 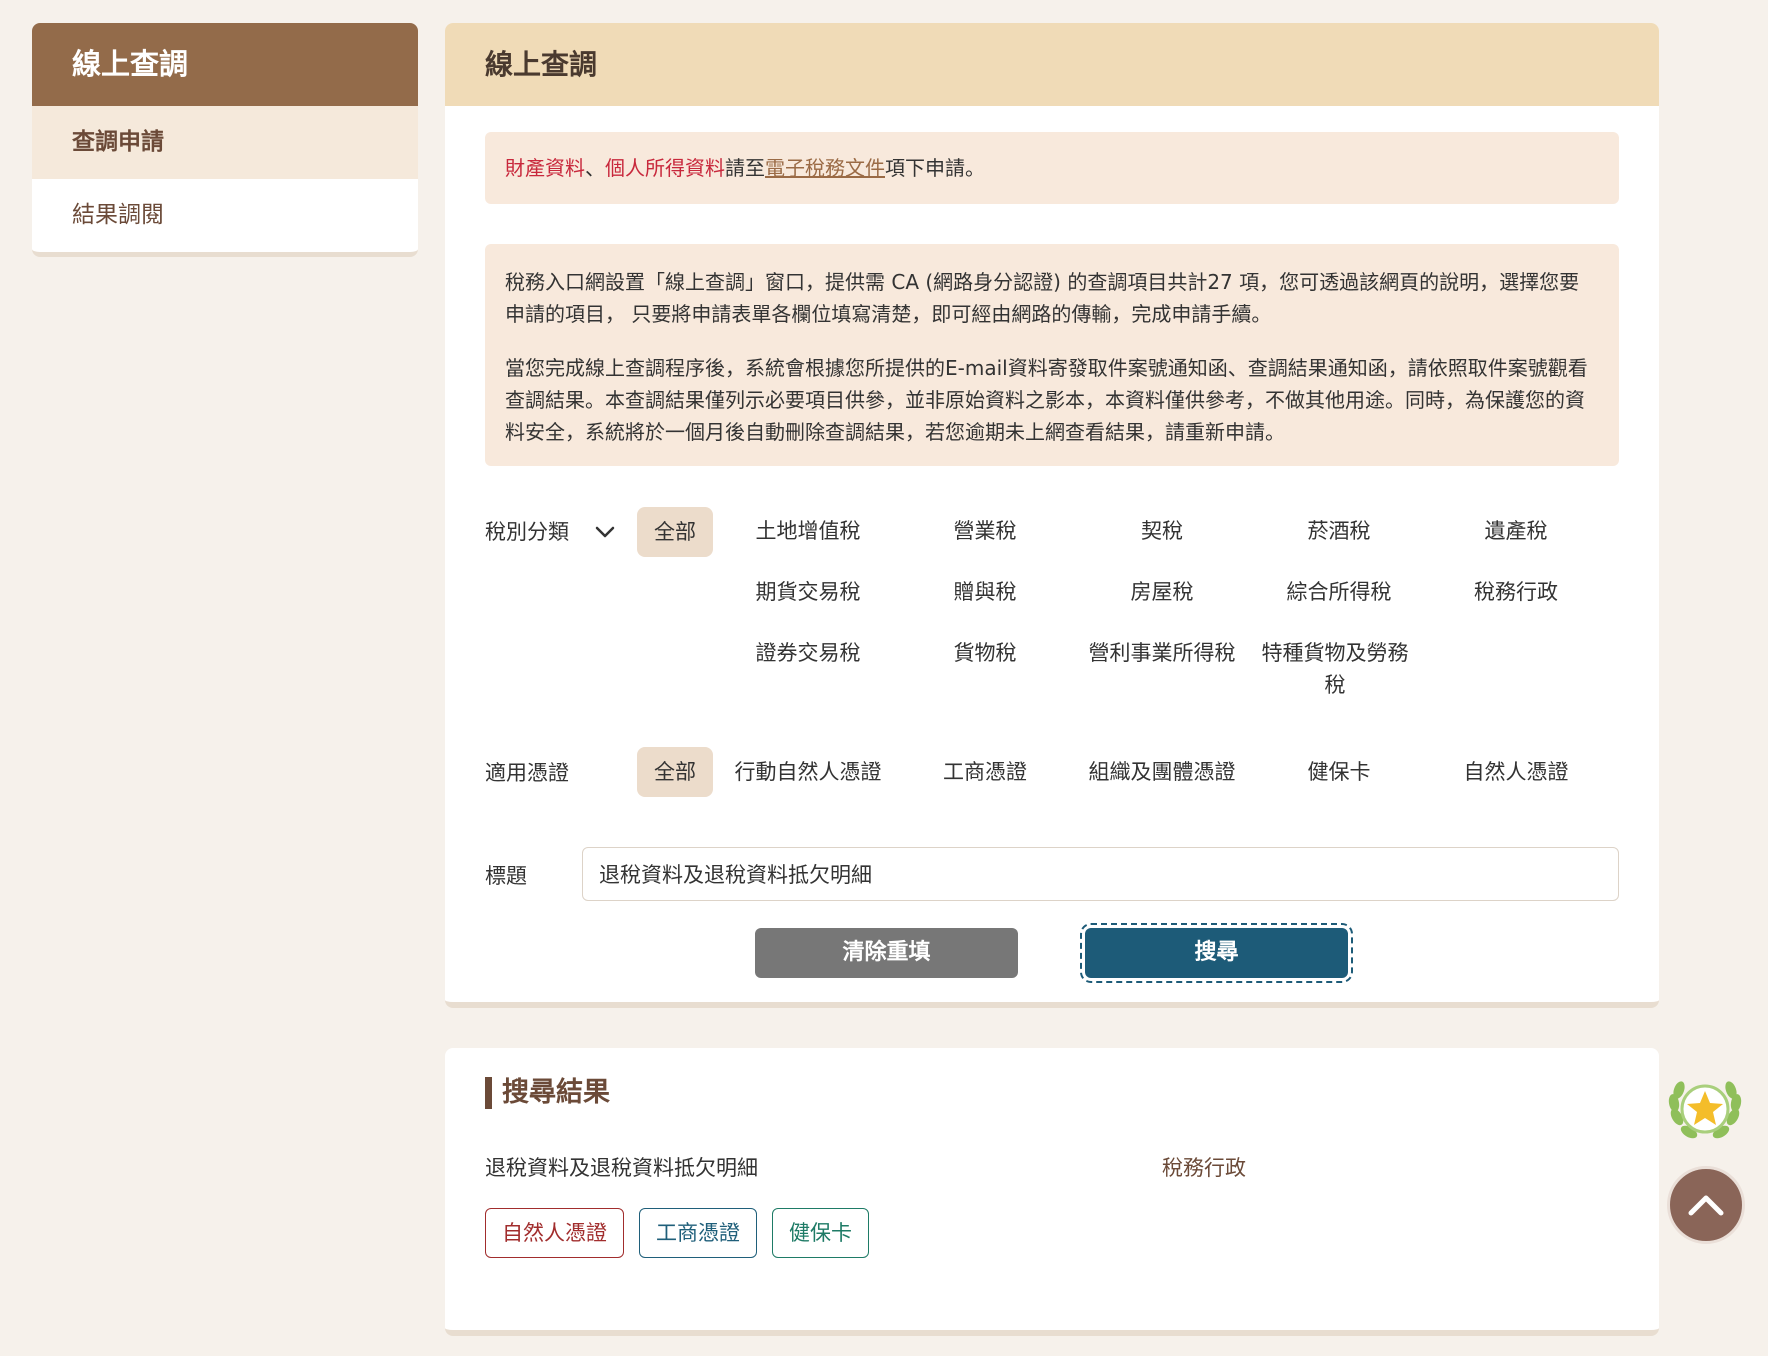 I want to click on results-panel: 搜尋結果 退稅資料及退稅資料抵欠明細 稅務行政 自然人憑證 工商憑證 健保卡, so click(x=1052, y=1192).